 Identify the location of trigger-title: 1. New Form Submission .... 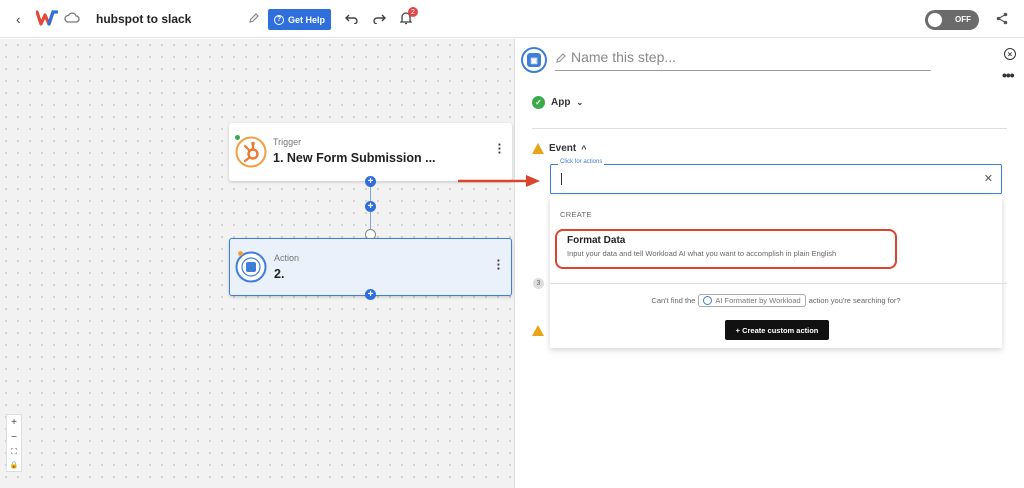
(354, 158).